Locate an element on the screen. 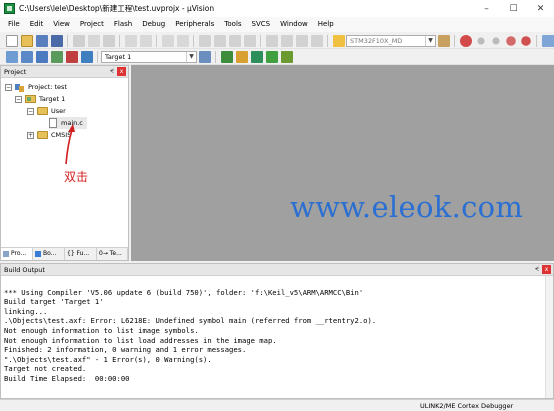  build-icon is located at coordinates (26, 56).